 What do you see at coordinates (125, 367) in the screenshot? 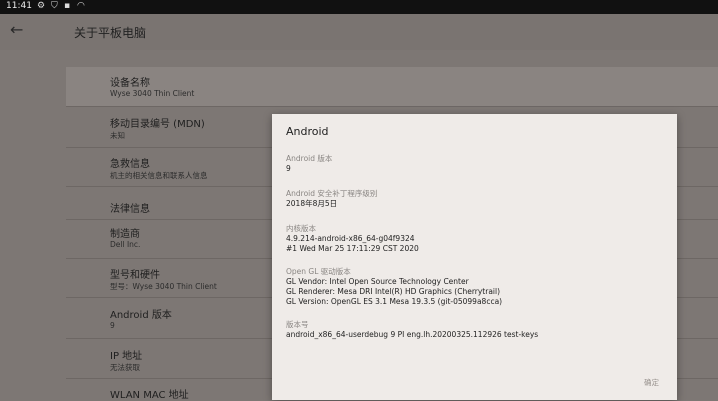
I see `list-item-subtitle: 无法获取` at bounding box center [125, 367].